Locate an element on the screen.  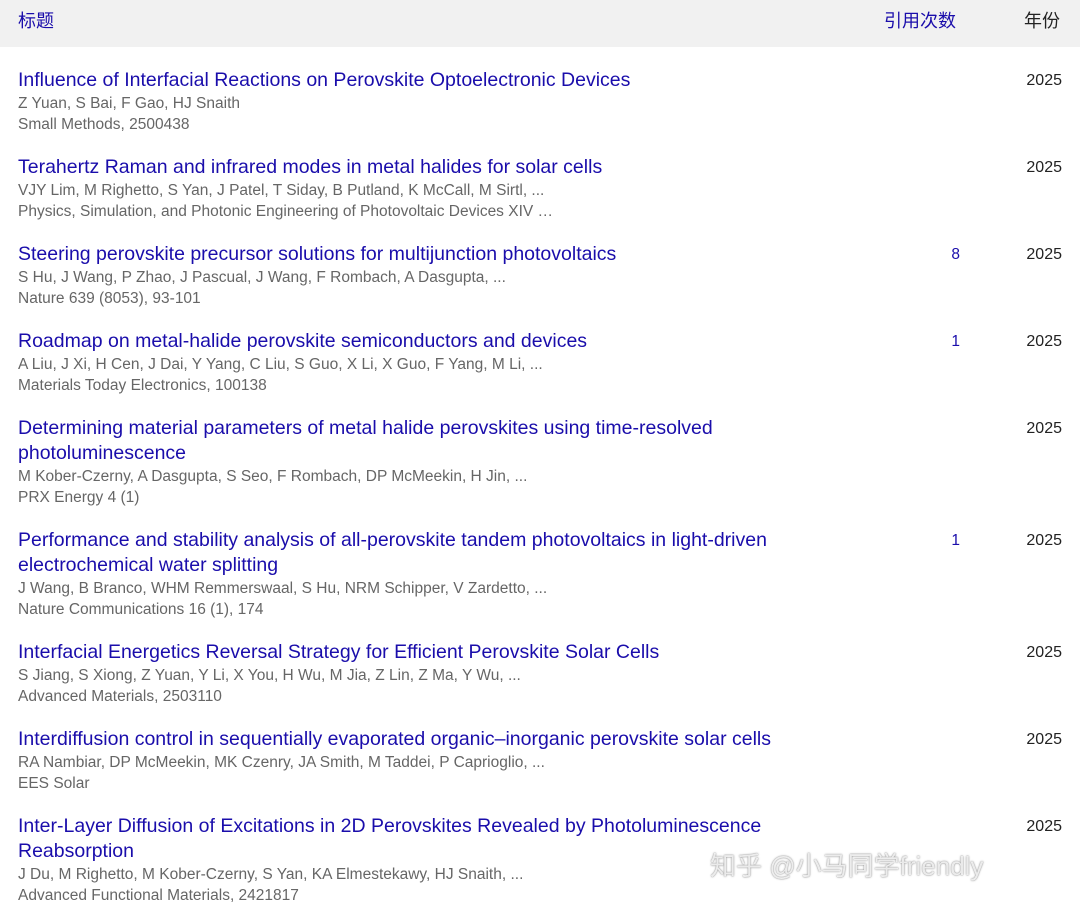
paper-venue: Nature 639 (8053), 93-101 is located at coordinates (109, 298).